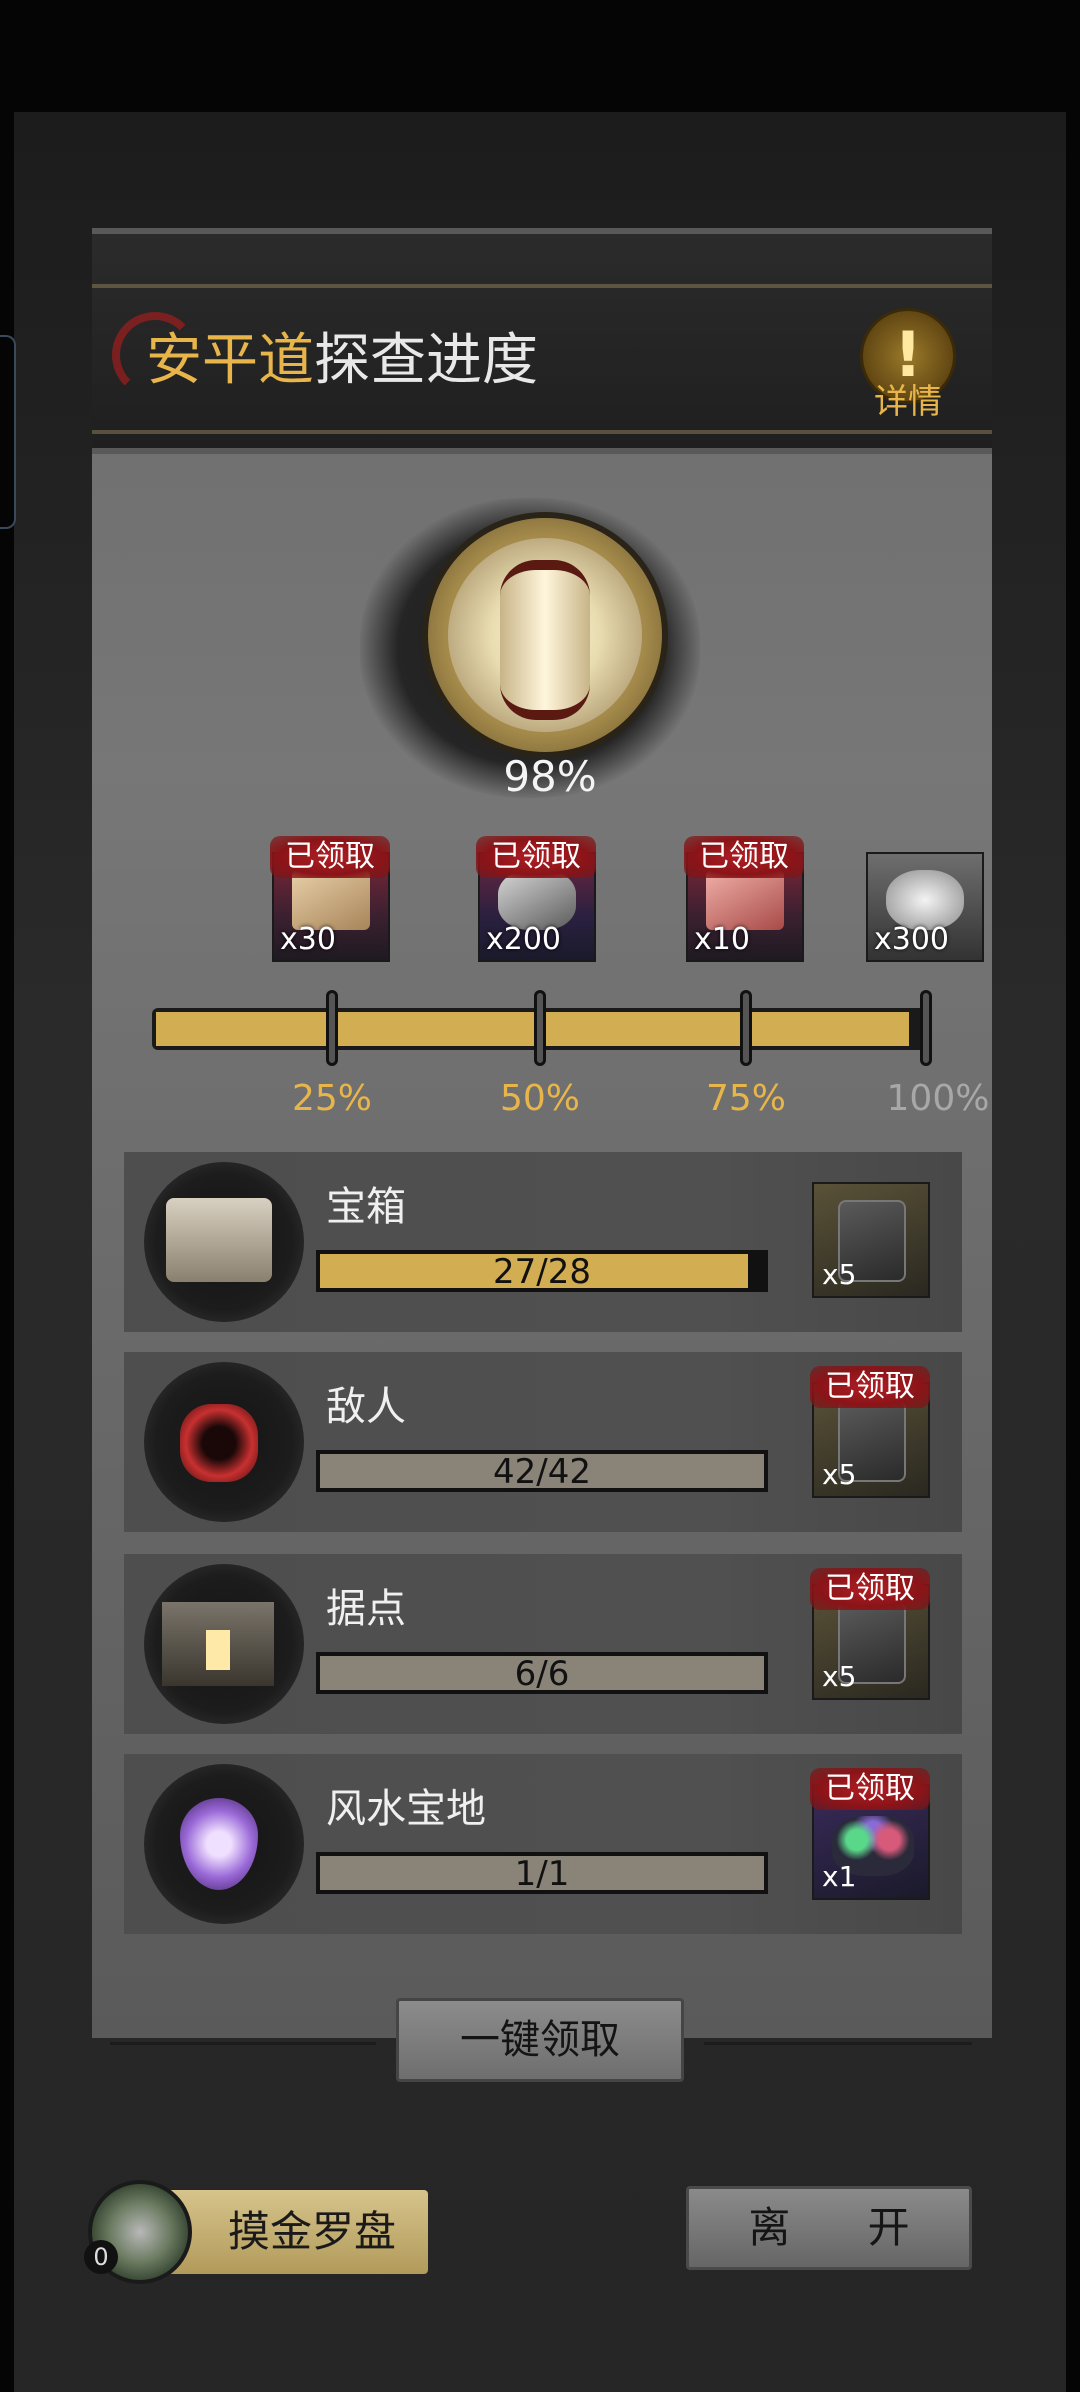 The width and height of the screenshot is (1080, 2392). I want to click on lantern-icon, so click(545, 640).